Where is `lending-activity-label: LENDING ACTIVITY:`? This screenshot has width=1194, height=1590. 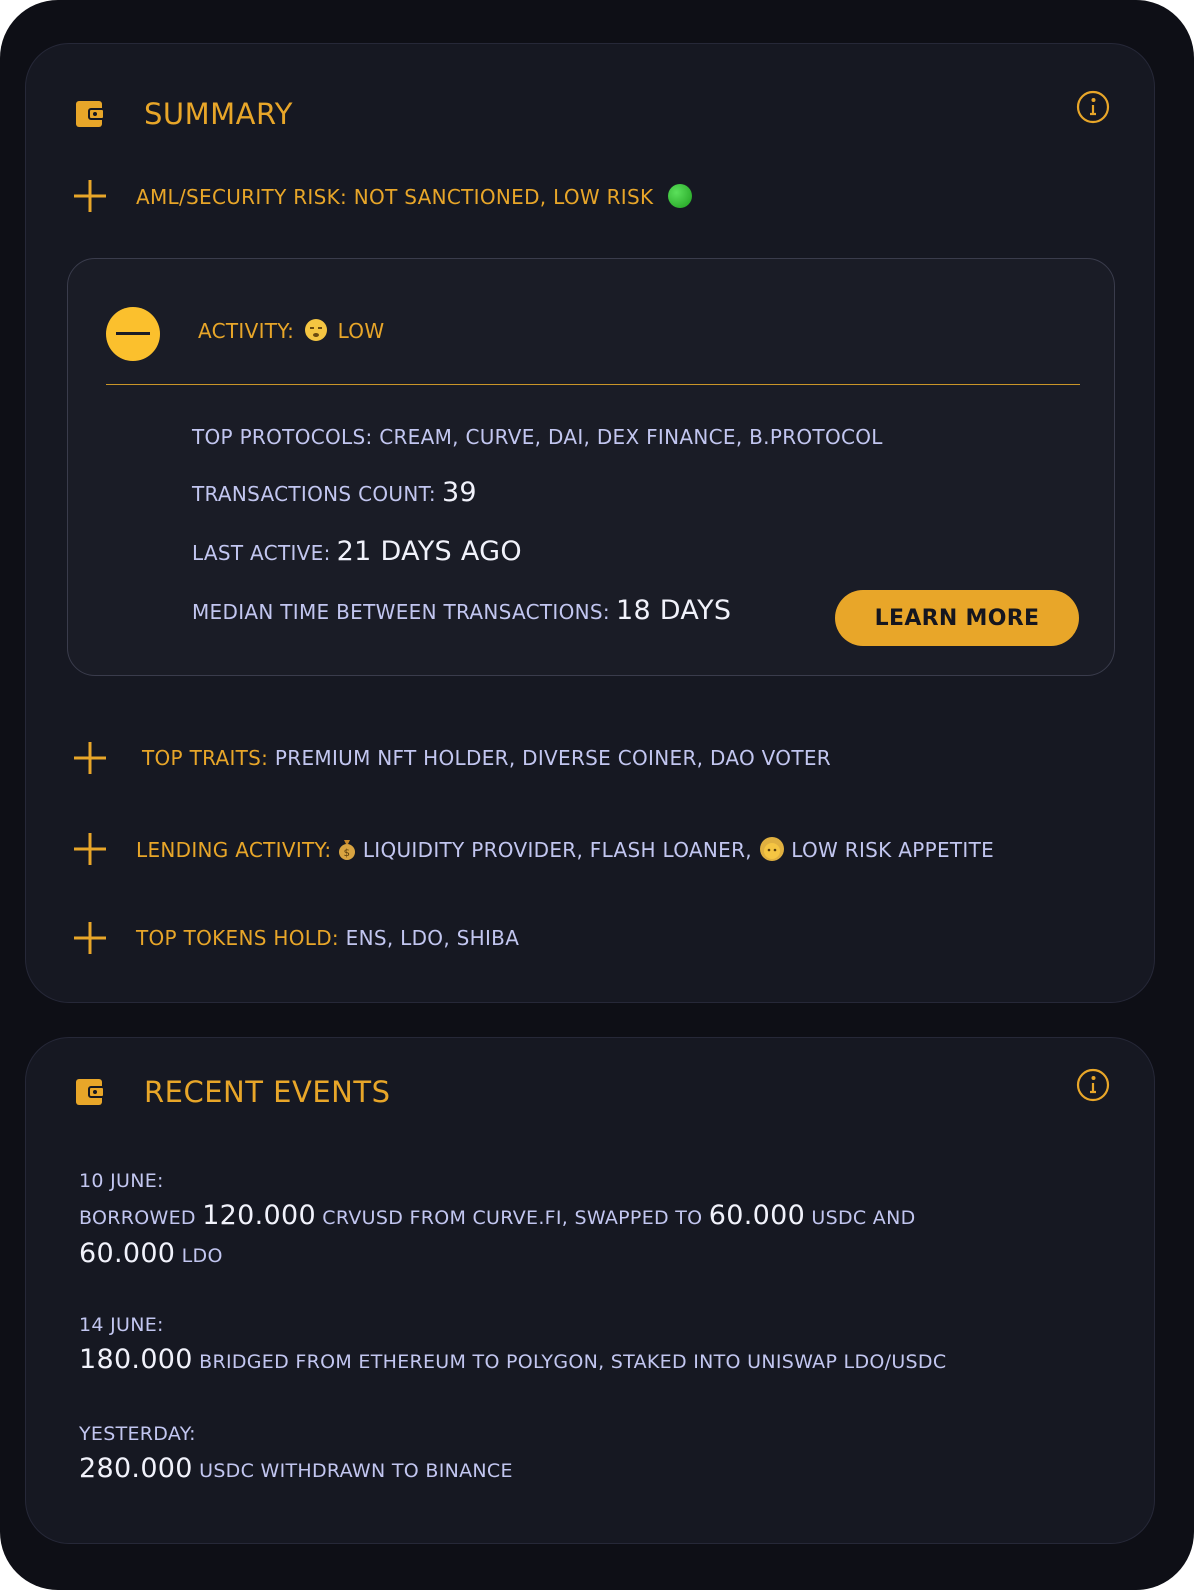
lending-activity-label: LENDING ACTIVITY: is located at coordinates (234, 850).